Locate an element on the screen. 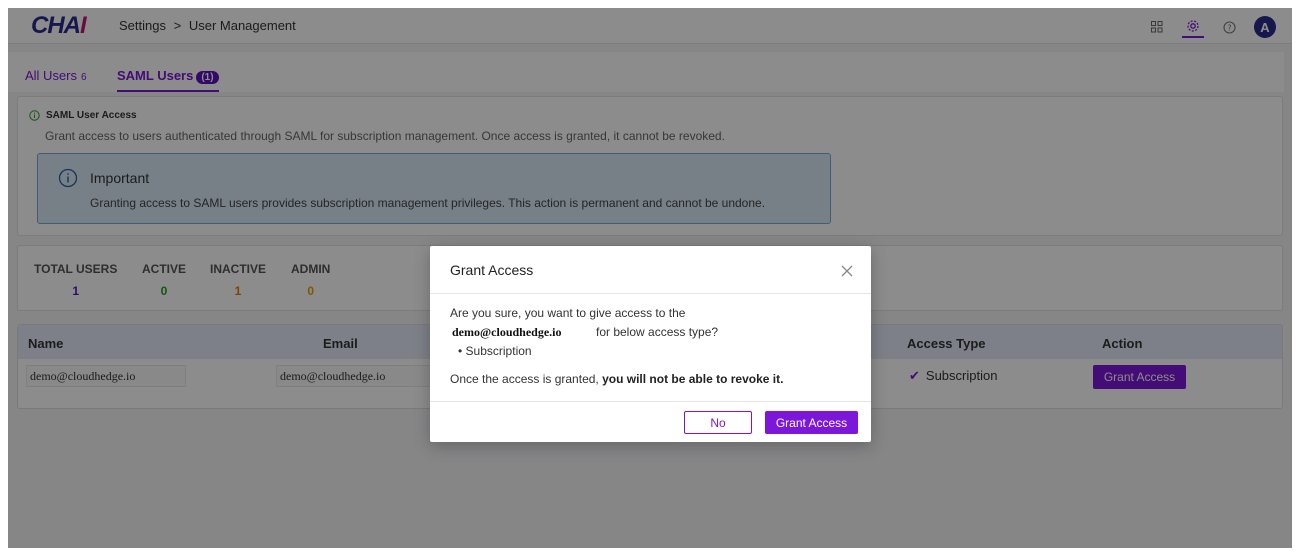  modal-access-bullet: • Subscription is located at coordinates (495, 351).